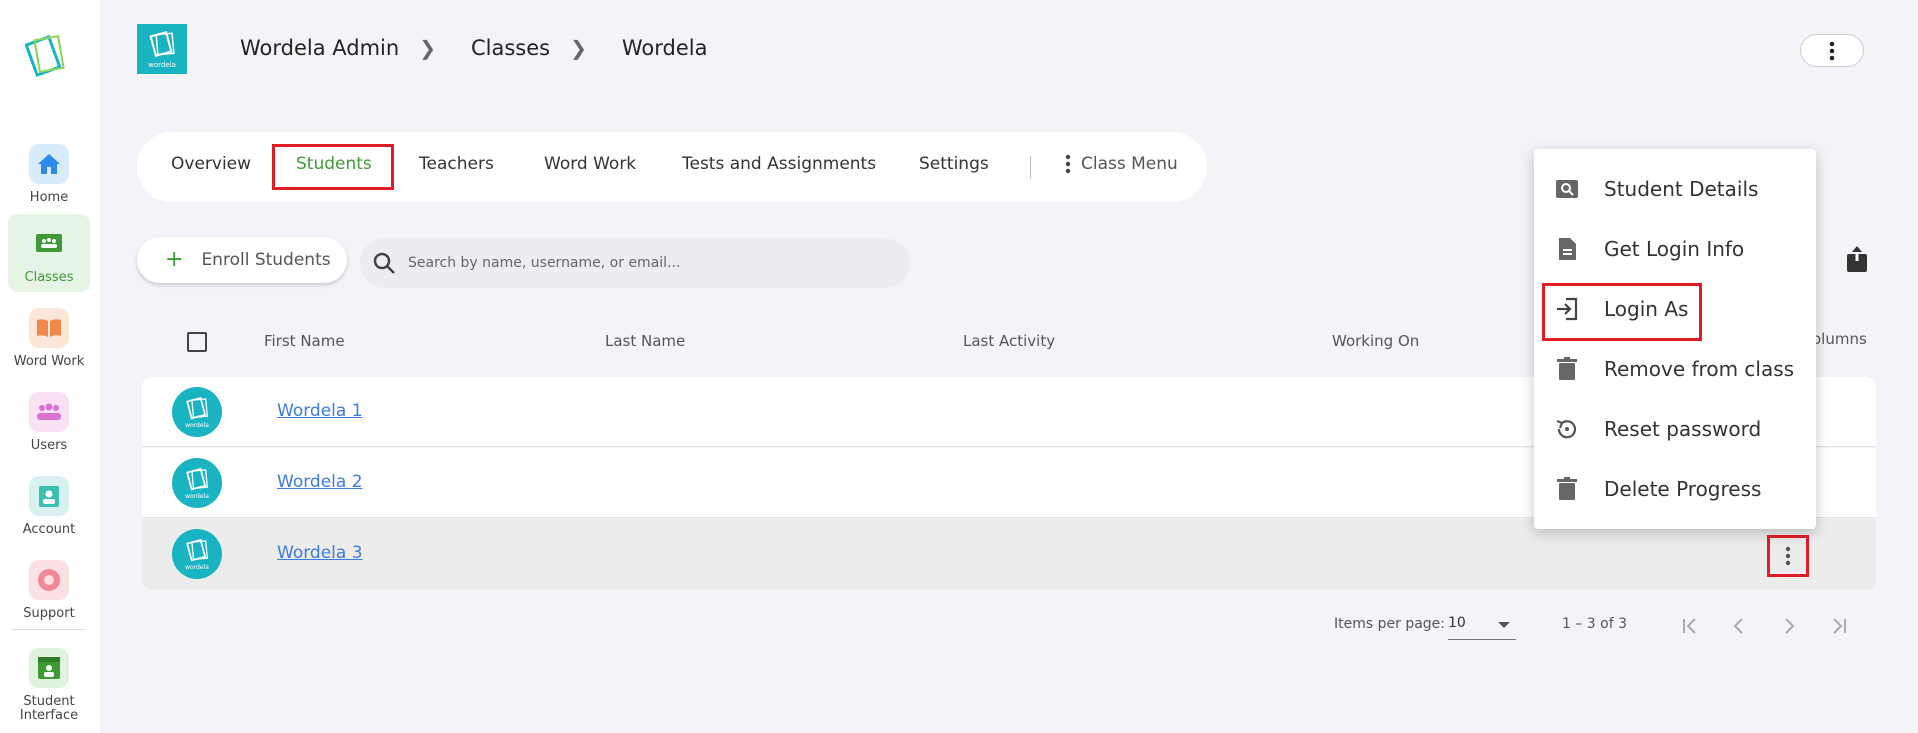 The width and height of the screenshot is (1918, 733). I want to click on row-actions-button, so click(1788, 556).